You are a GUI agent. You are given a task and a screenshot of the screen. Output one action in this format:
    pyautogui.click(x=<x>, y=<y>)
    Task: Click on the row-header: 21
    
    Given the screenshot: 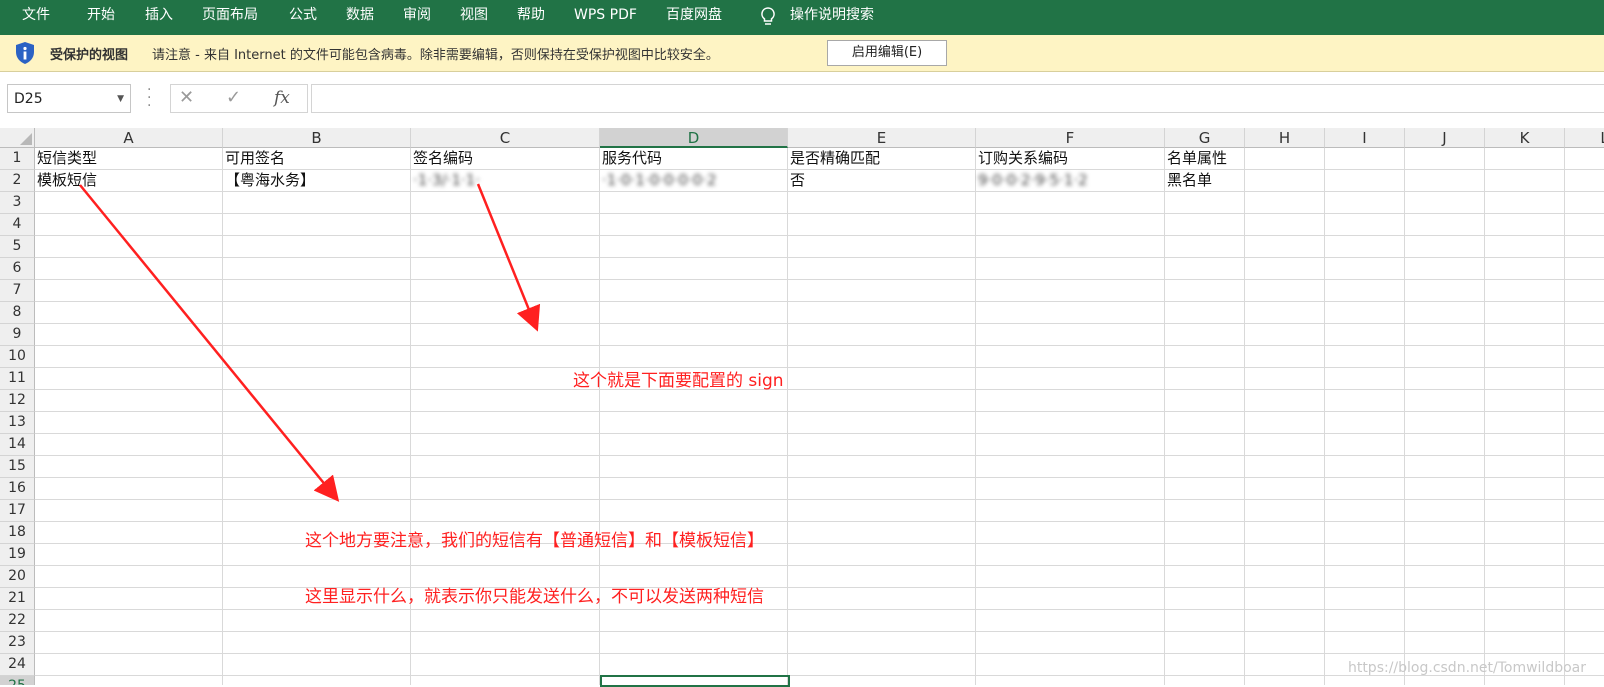 What is the action you would take?
    pyautogui.click(x=17, y=599)
    